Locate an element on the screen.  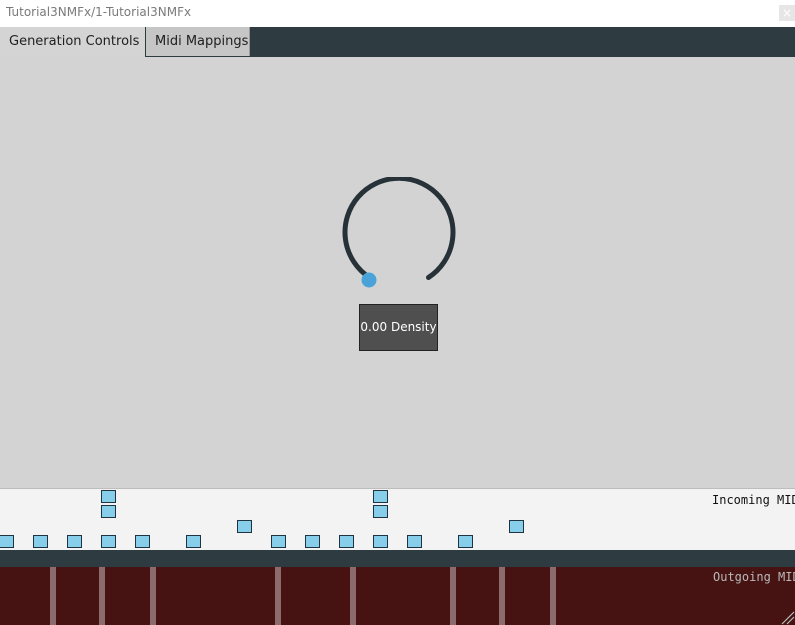
section-divider is located at coordinates (397, 558).